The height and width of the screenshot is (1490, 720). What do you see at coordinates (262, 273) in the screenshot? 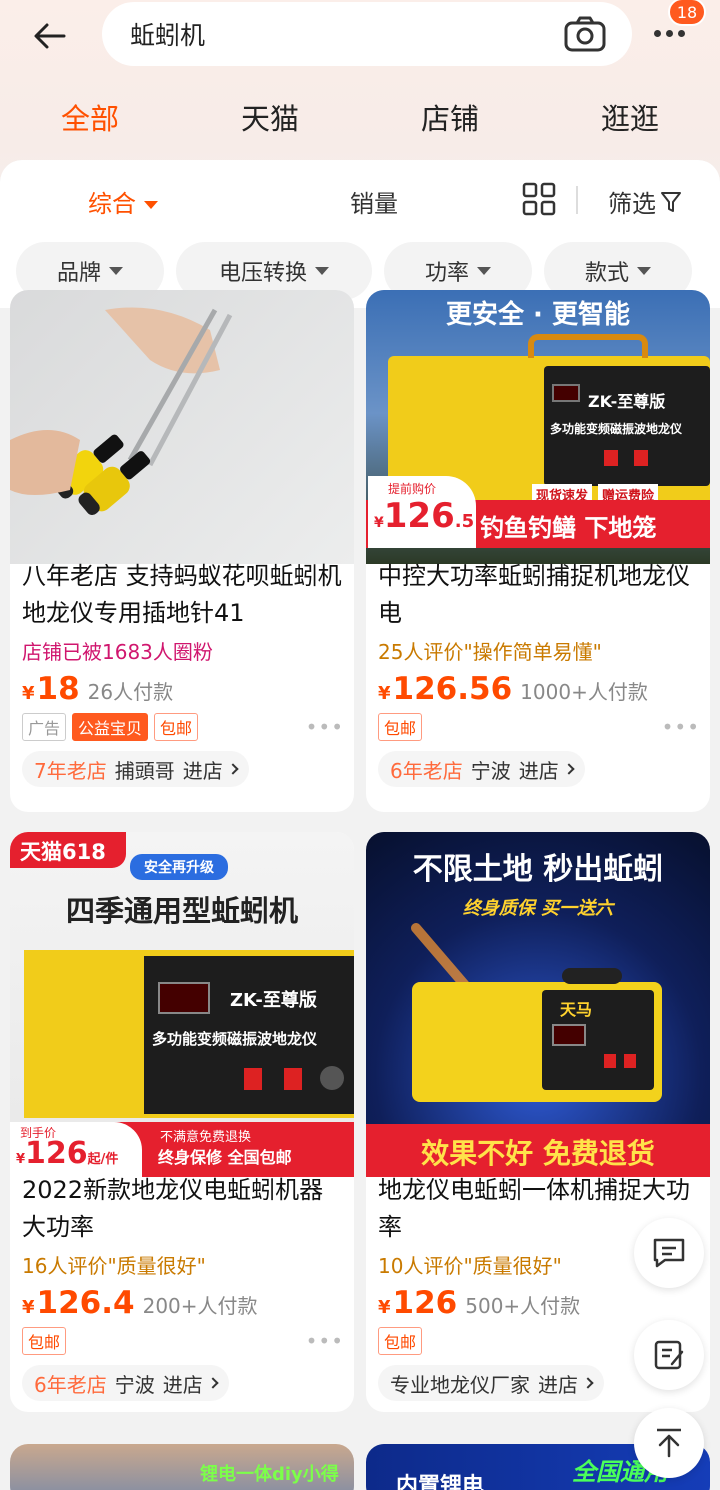
I see `chip-voltage-label: 电压转换` at bounding box center [262, 273].